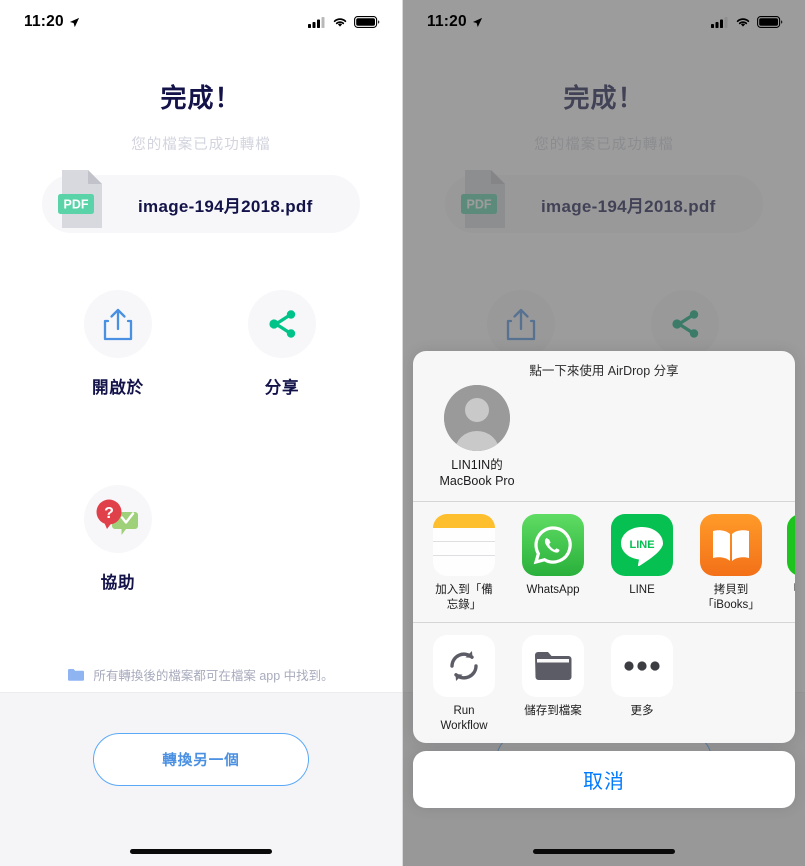 The height and width of the screenshot is (866, 805). I want to click on airdrop-contact: LIN1IN的 MacBook Pro, so click(477, 437).